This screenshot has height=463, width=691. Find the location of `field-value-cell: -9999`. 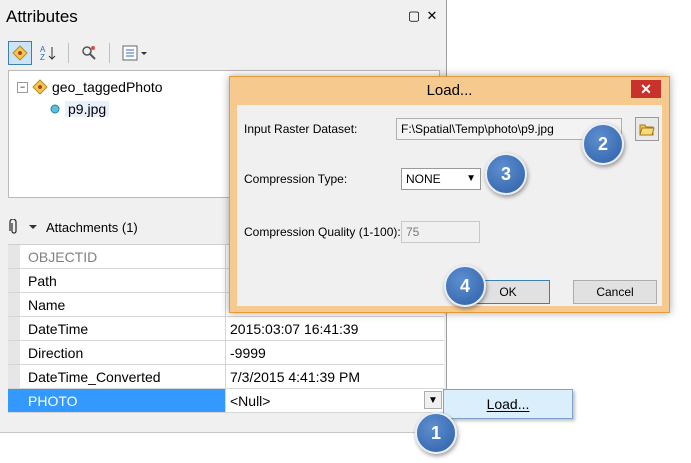

field-value-cell: -9999 is located at coordinates (335, 352).